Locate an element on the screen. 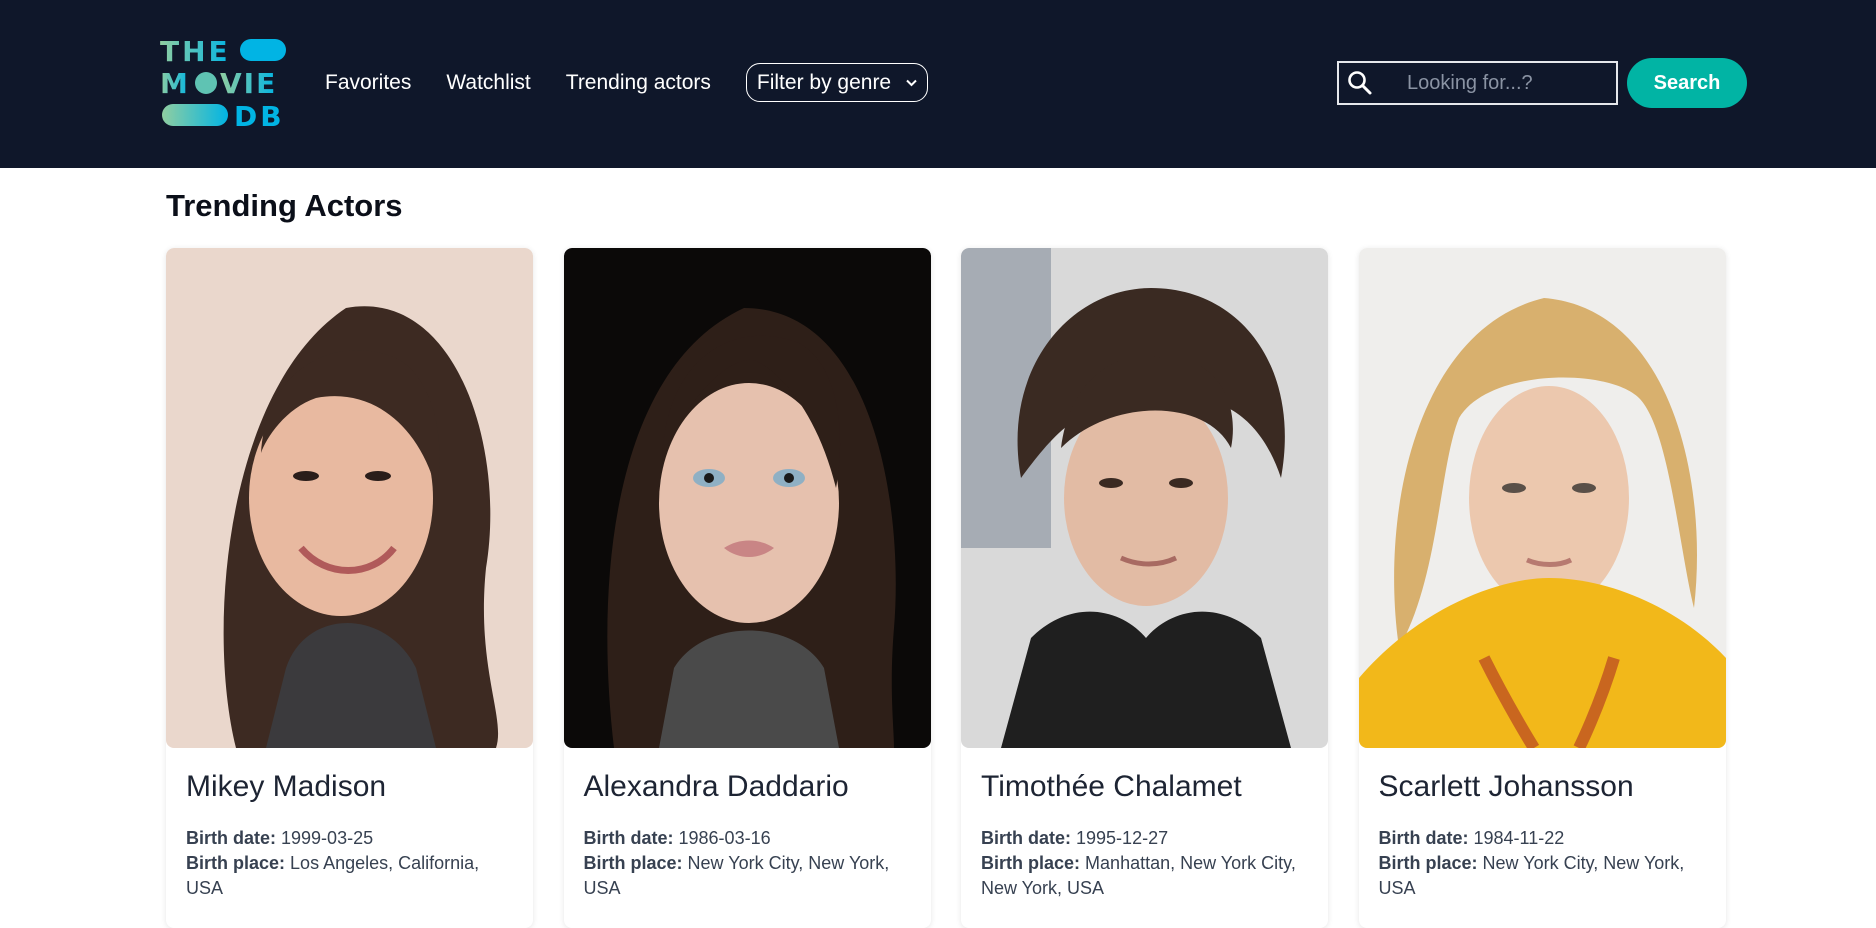 The image size is (1876, 928). search-box is located at coordinates (1504, 83).